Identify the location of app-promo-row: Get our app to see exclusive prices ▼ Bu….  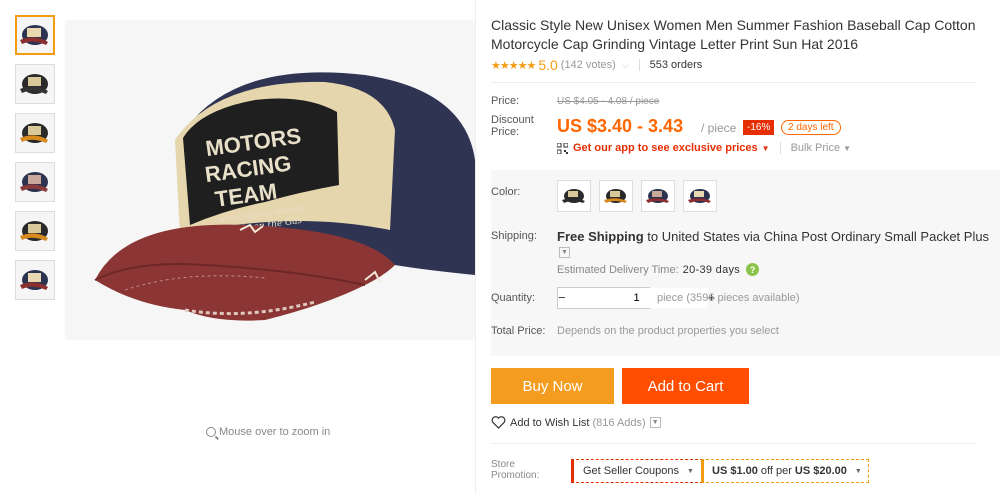
(704, 148).